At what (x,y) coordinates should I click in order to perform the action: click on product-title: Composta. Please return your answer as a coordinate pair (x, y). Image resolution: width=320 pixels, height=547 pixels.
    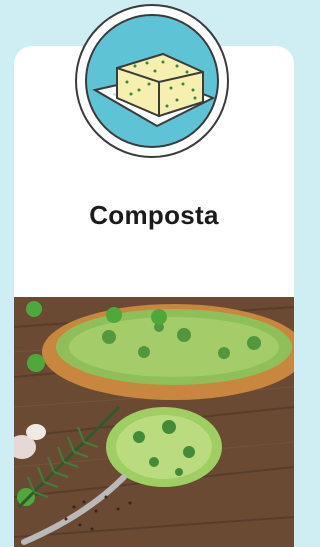
    Looking at the image, I should click on (154, 215).